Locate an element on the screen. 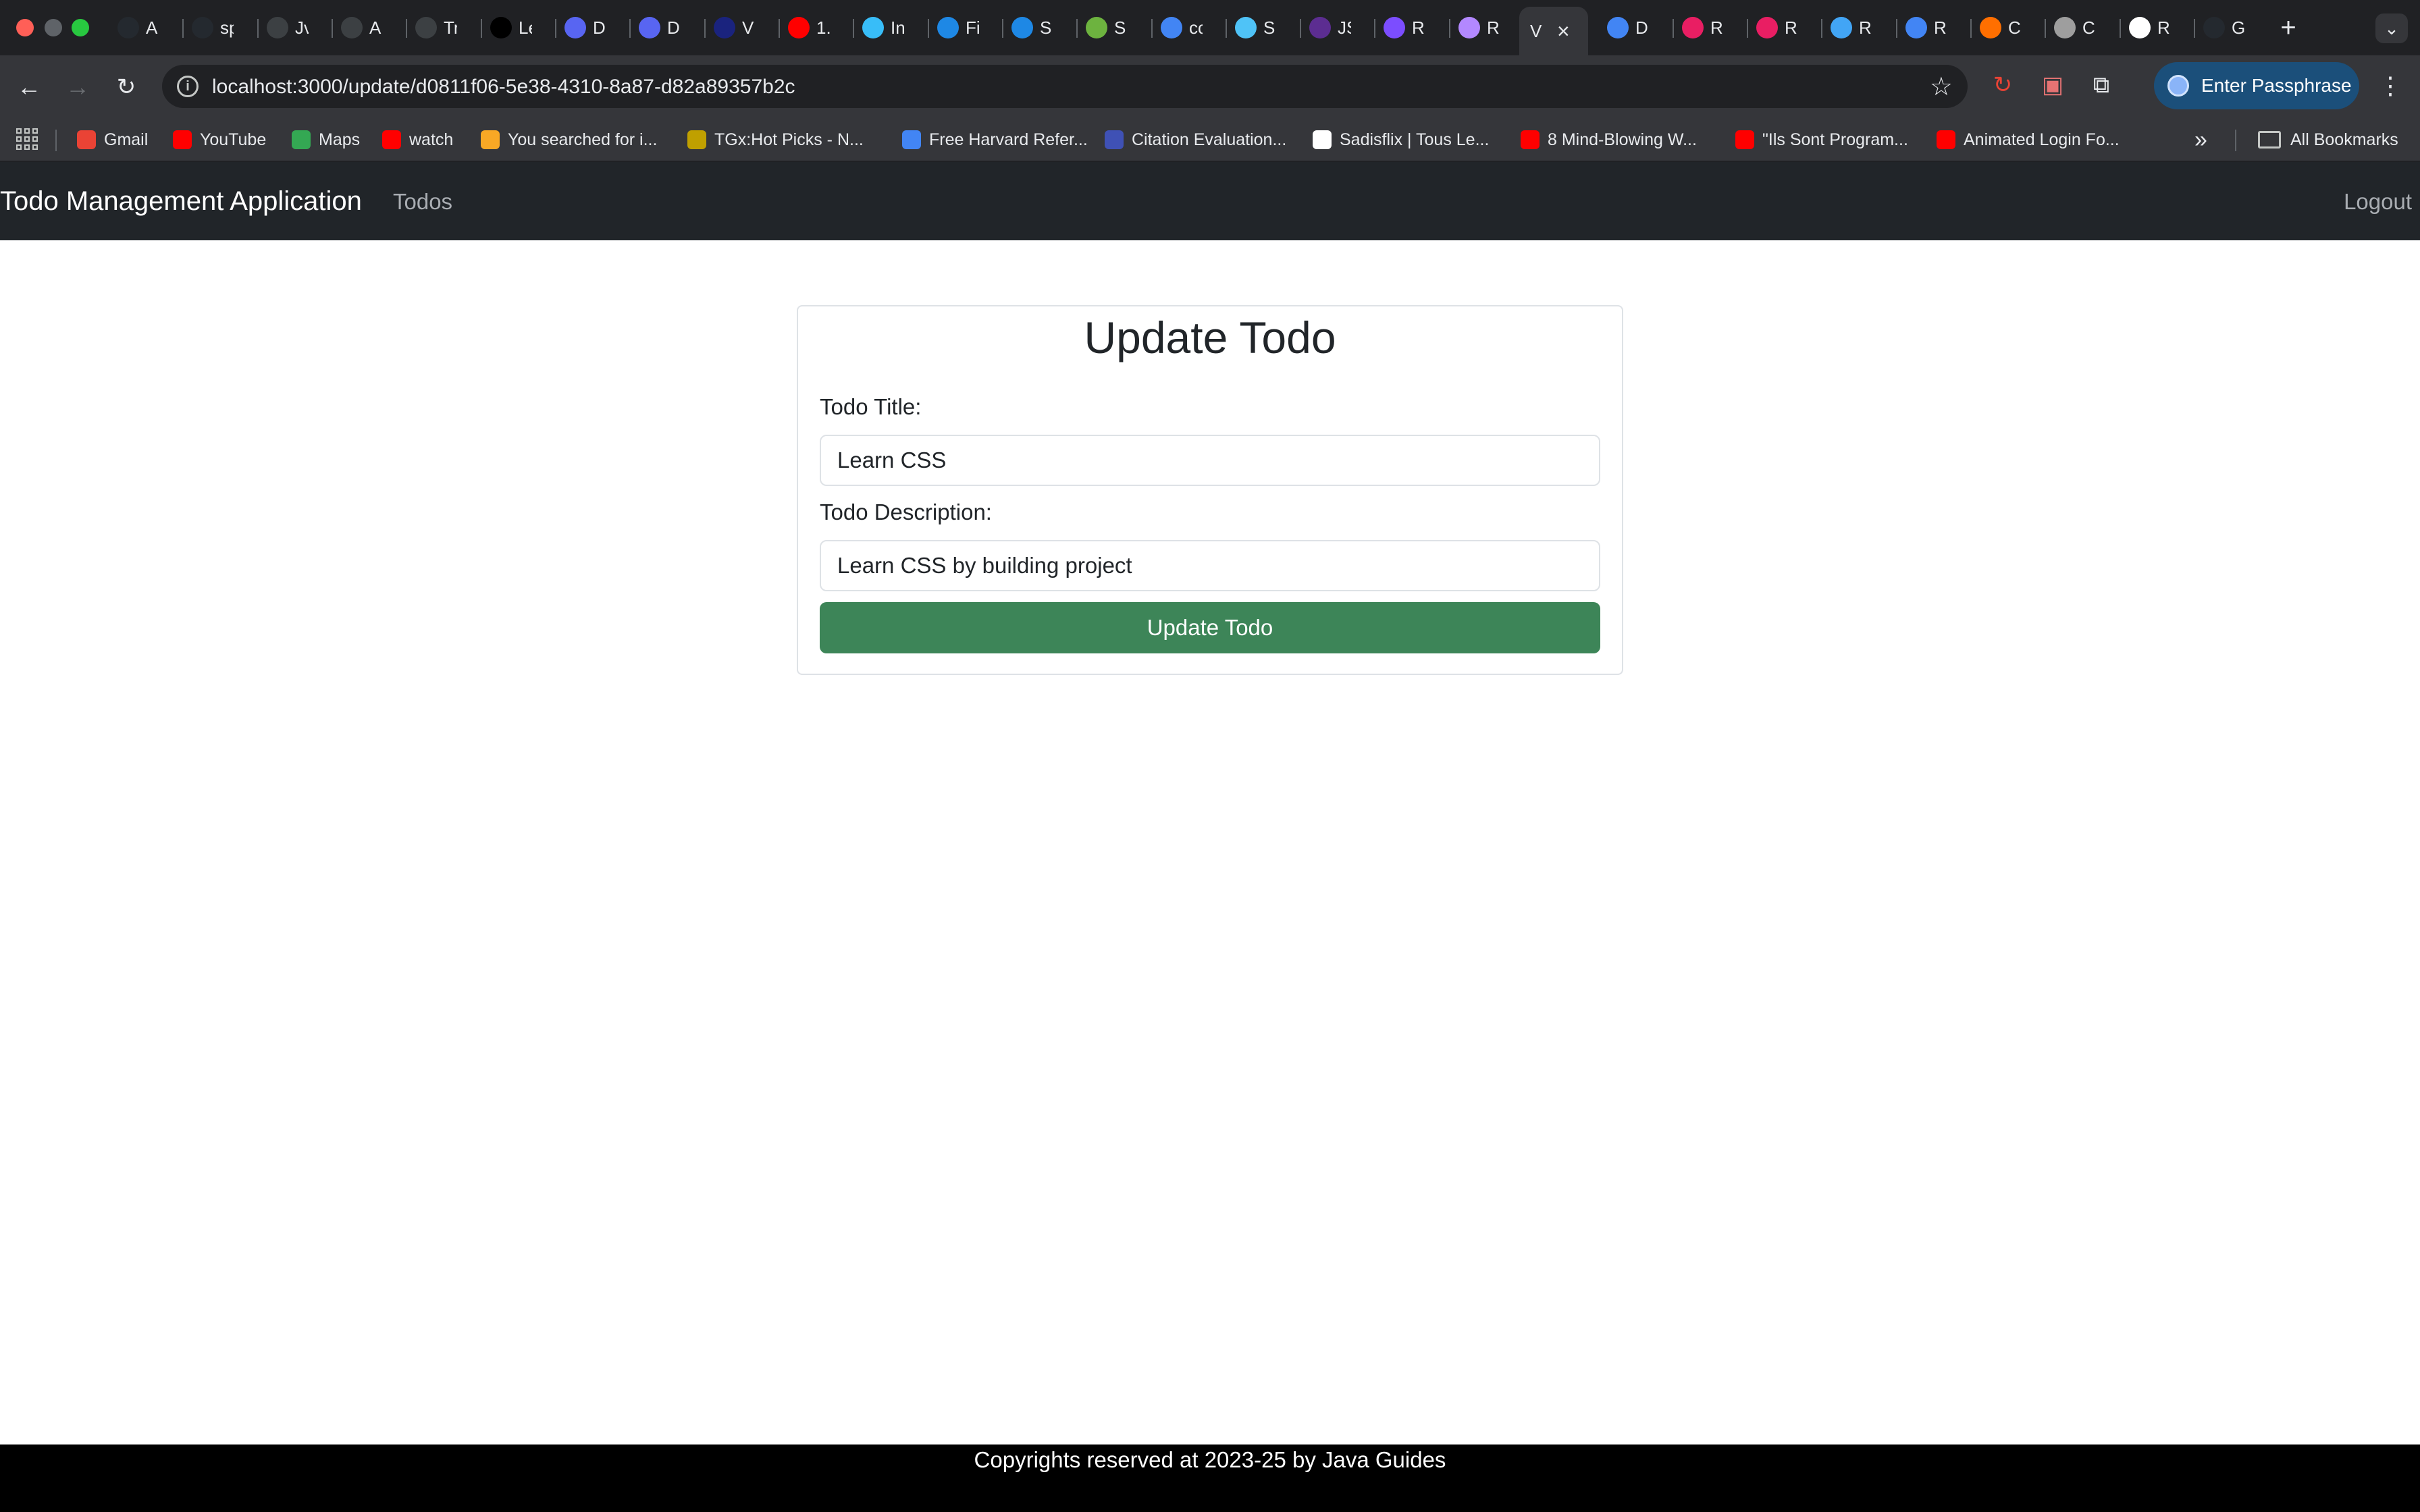 The image size is (2420, 1512). passphrase-label: Enter Passphrase is located at coordinates (2276, 85).